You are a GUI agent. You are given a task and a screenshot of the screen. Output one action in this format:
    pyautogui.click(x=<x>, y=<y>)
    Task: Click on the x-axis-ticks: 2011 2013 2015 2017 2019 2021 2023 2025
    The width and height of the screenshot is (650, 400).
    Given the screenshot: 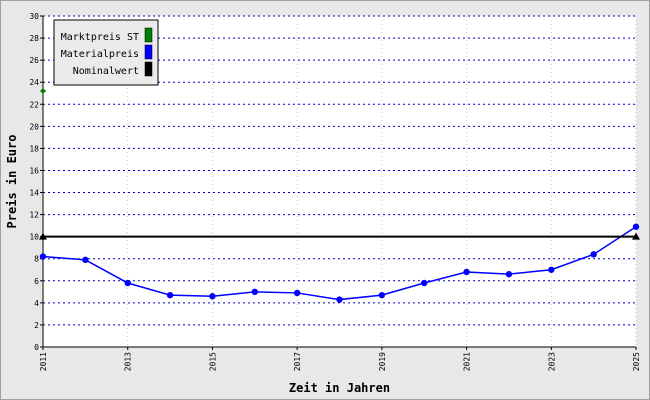 What is the action you would take?
    pyautogui.click(x=340, y=359)
    